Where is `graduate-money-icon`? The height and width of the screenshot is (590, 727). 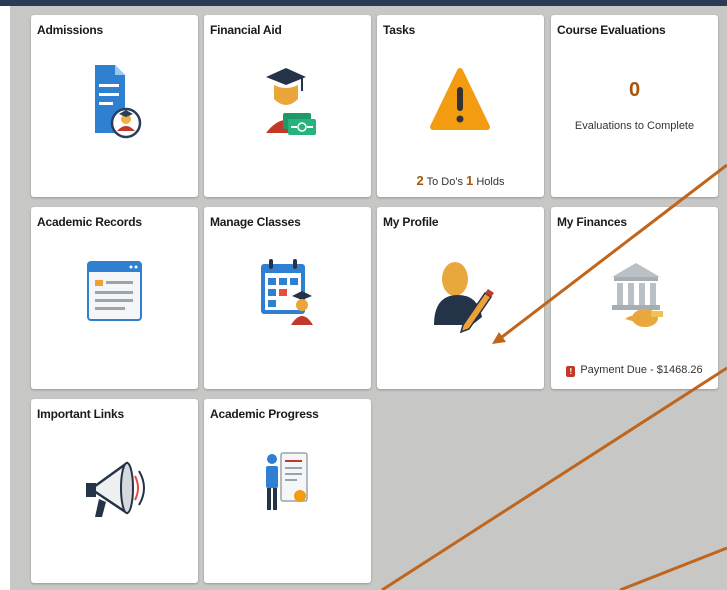
graduate-money-icon is located at coordinates (291, 101).